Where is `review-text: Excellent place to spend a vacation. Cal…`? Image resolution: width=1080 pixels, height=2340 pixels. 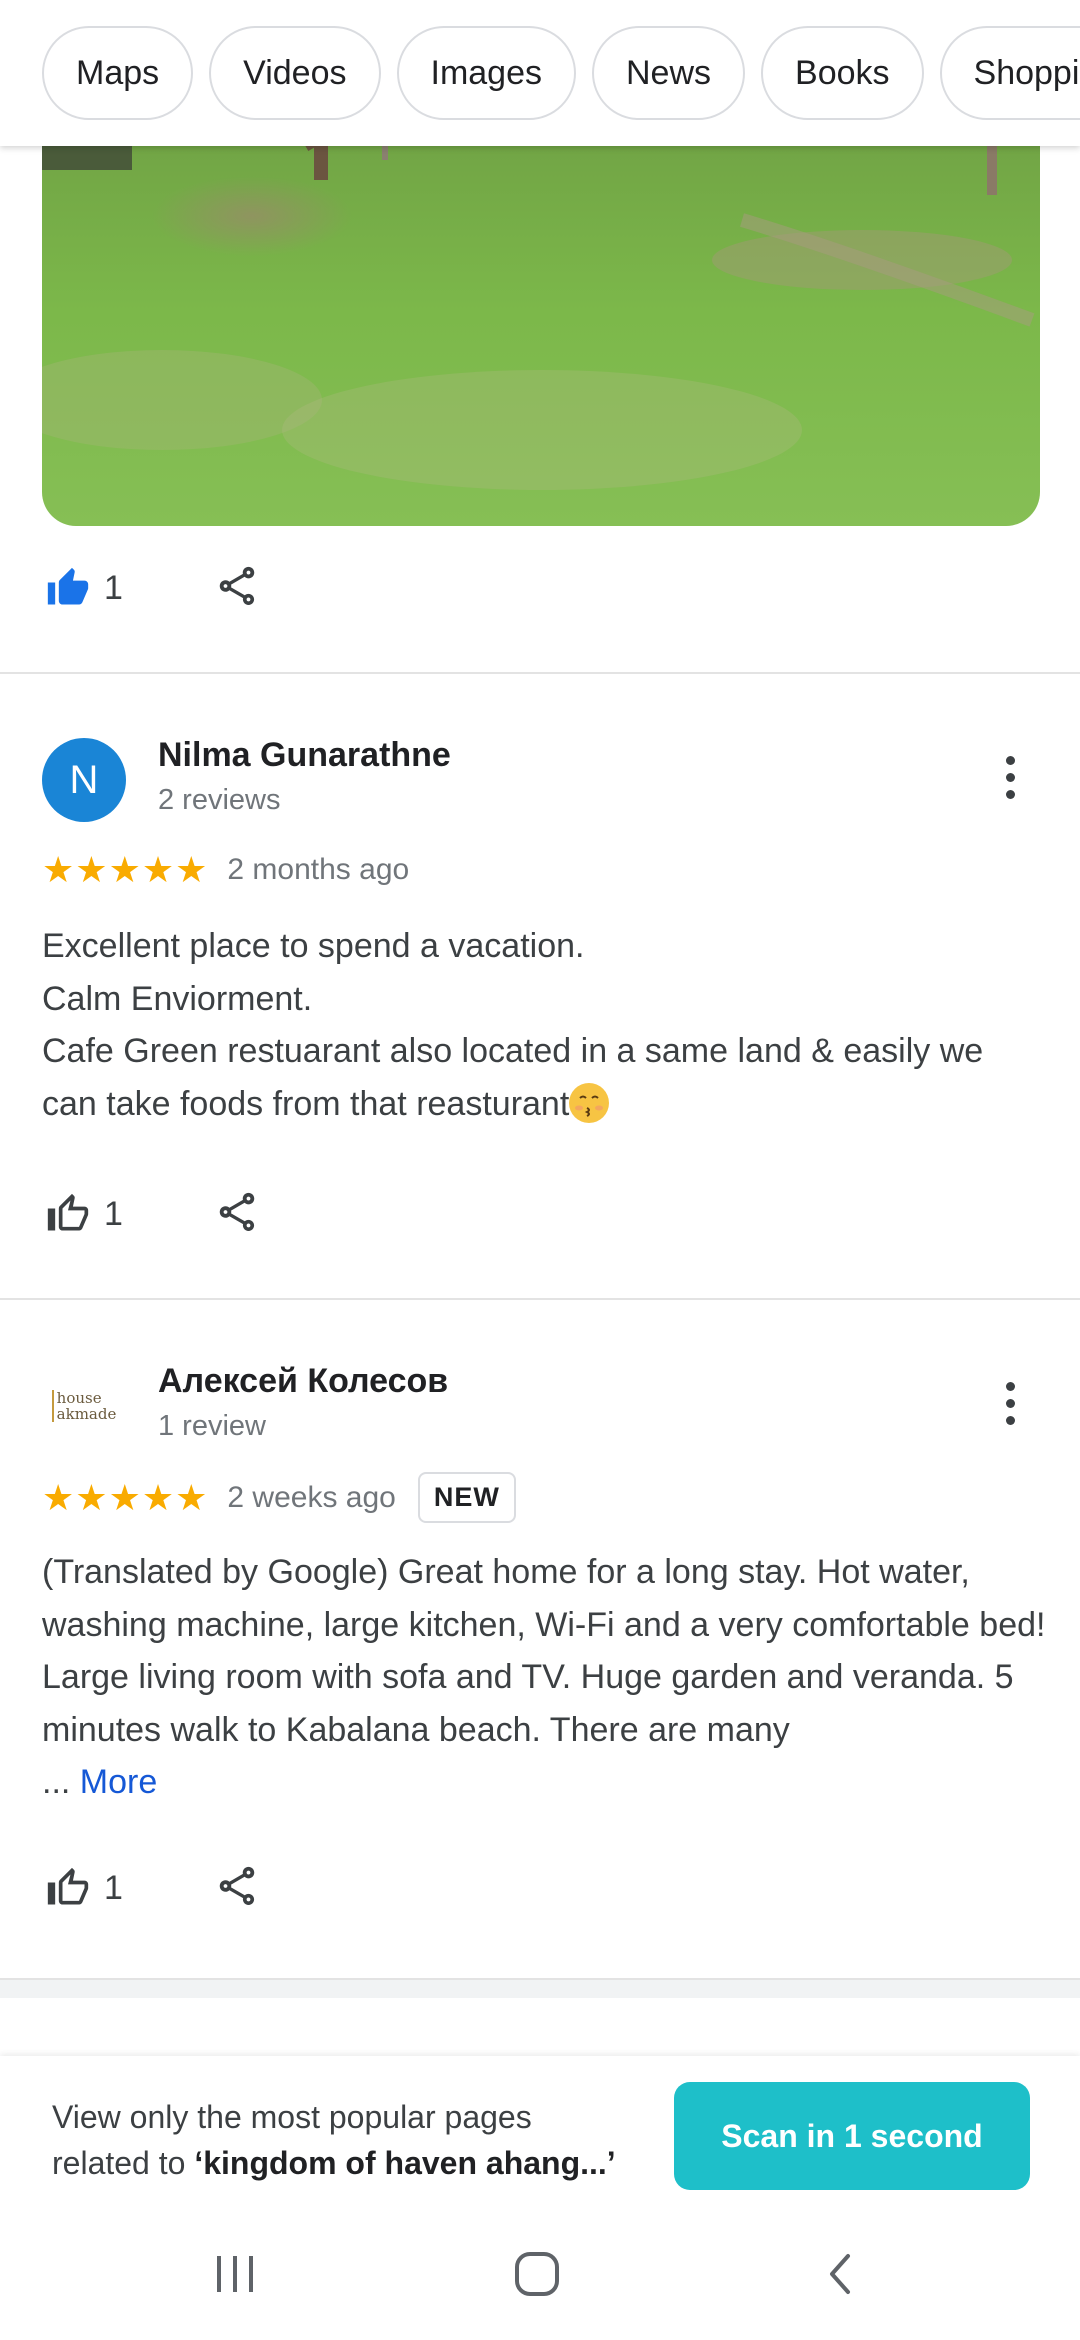 review-text: Excellent place to spend a vacation. Cal… is located at coordinates (542, 1025).